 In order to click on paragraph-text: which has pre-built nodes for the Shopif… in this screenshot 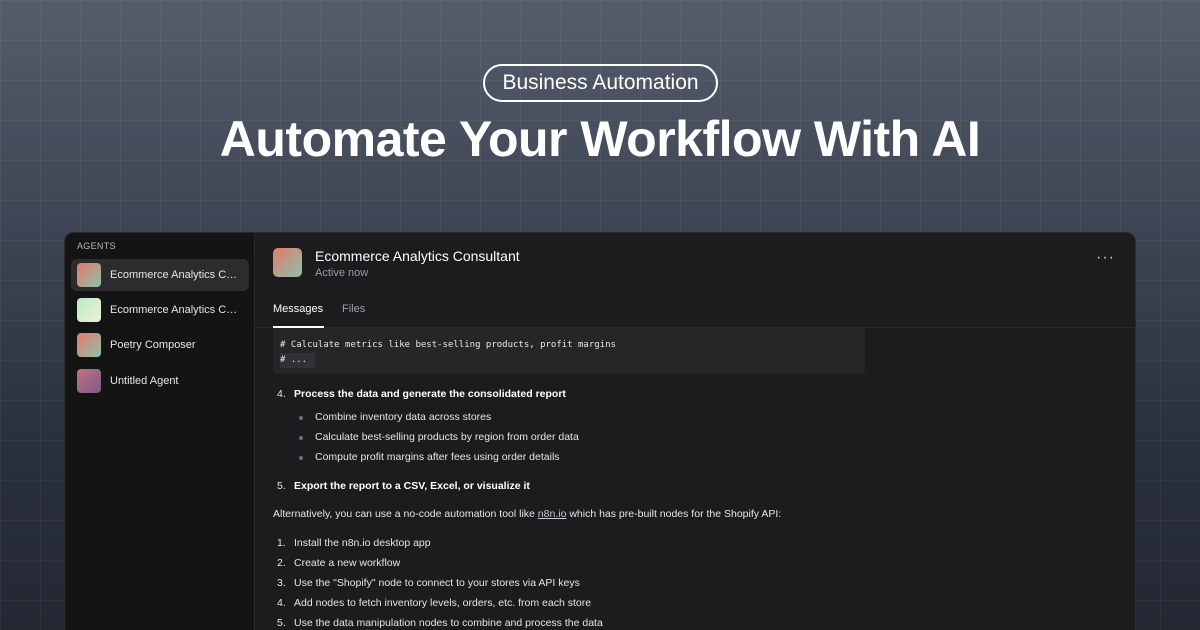, I will do `click(674, 514)`.